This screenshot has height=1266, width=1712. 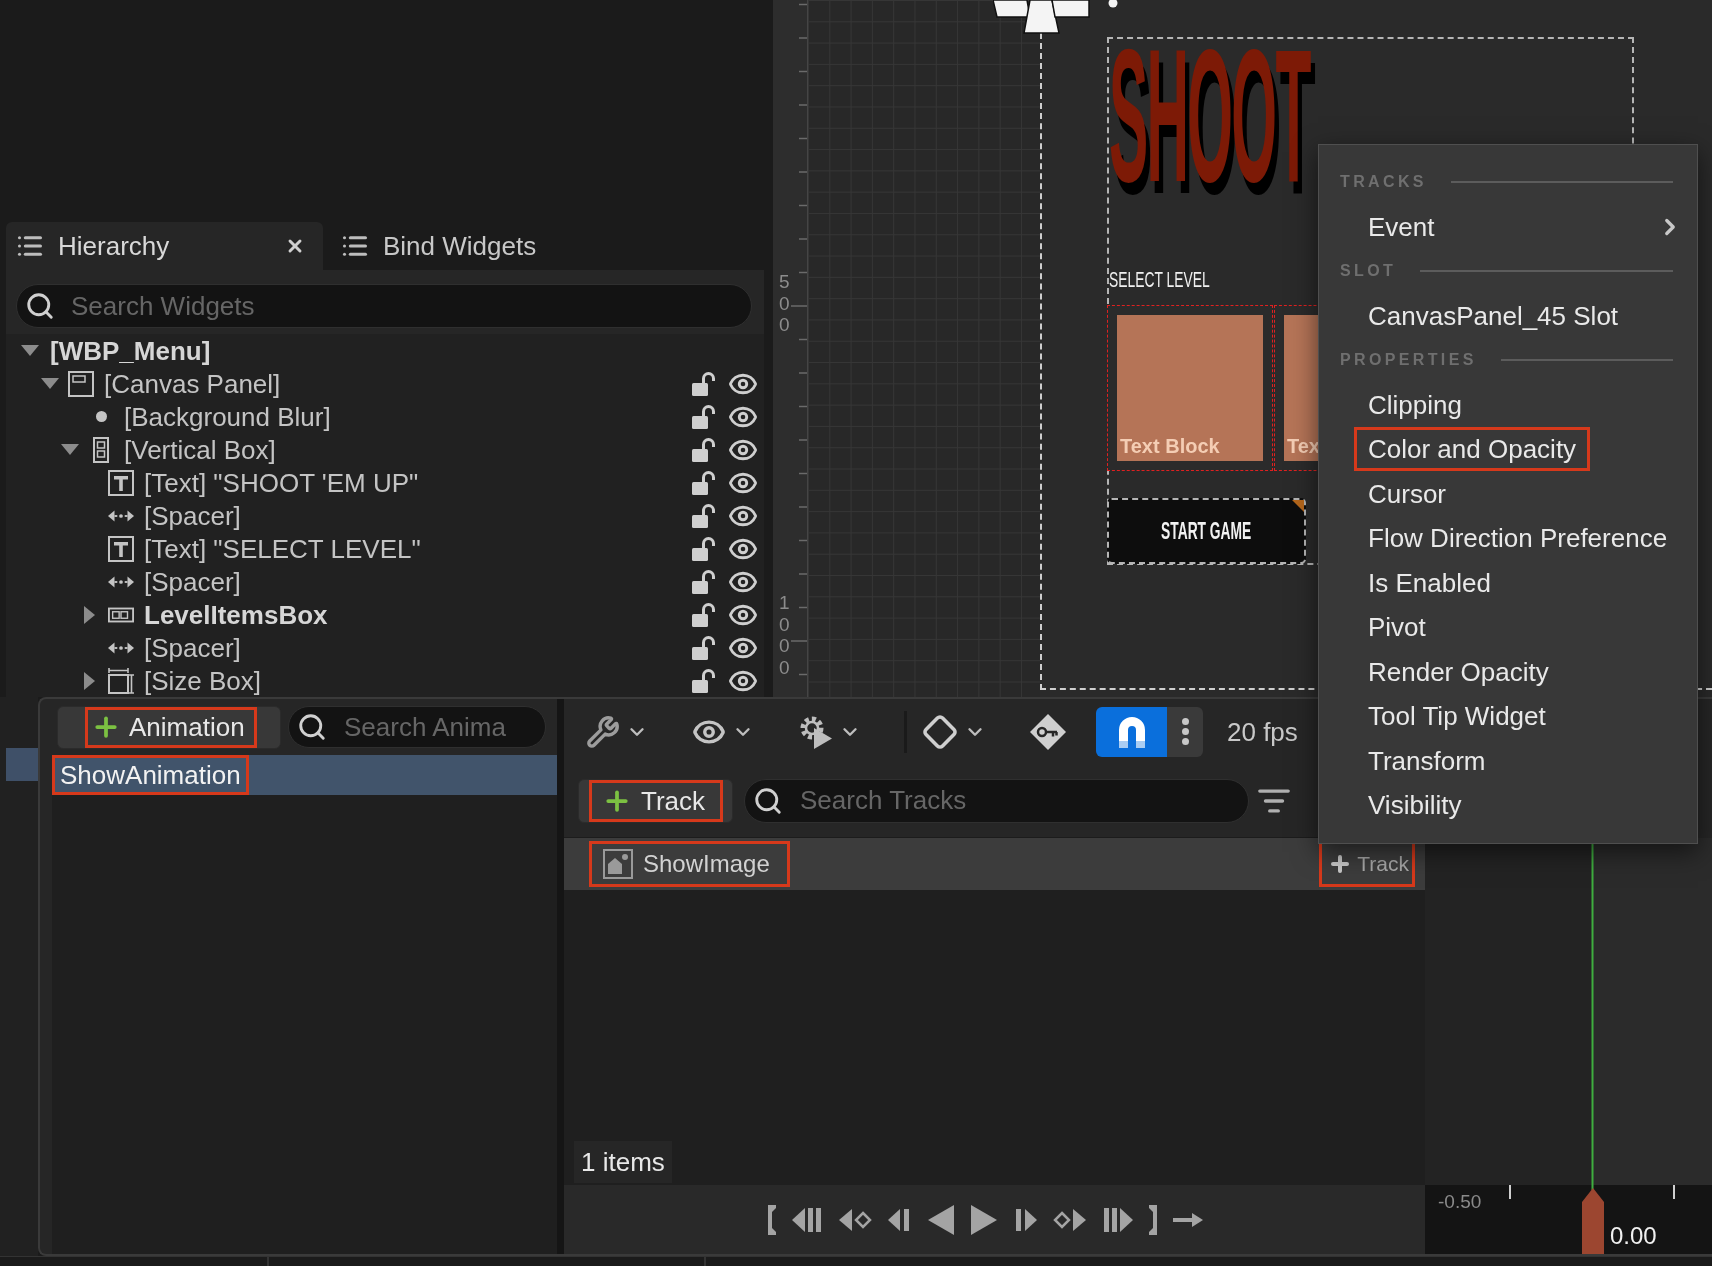 What do you see at coordinates (940, 731) in the screenshot?
I see `diamond-icon` at bounding box center [940, 731].